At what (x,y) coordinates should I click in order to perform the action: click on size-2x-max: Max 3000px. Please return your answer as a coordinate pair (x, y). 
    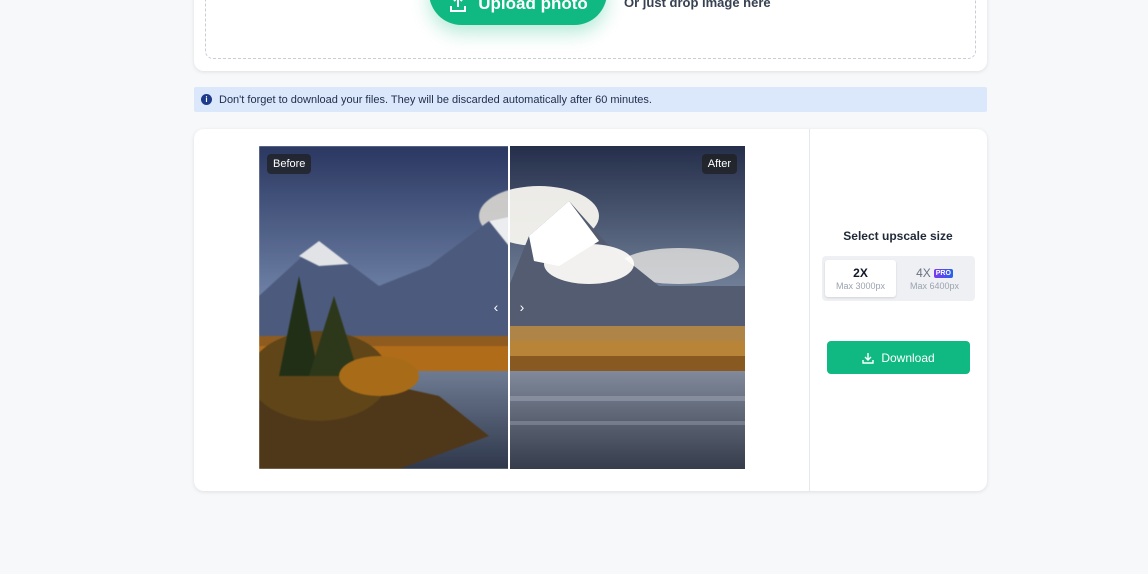
    Looking at the image, I should click on (860, 286).